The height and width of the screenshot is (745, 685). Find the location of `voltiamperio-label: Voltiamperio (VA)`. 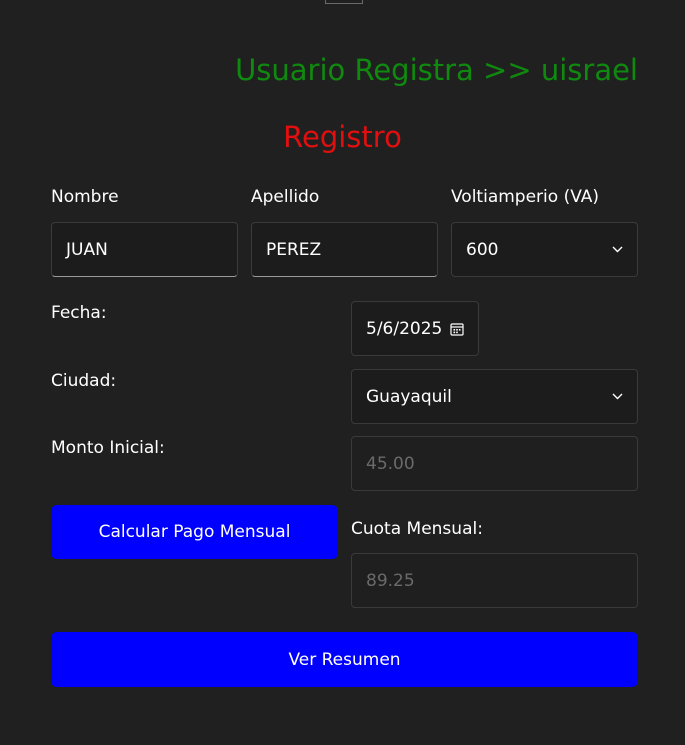

voltiamperio-label: Voltiamperio (VA) is located at coordinates (525, 197).